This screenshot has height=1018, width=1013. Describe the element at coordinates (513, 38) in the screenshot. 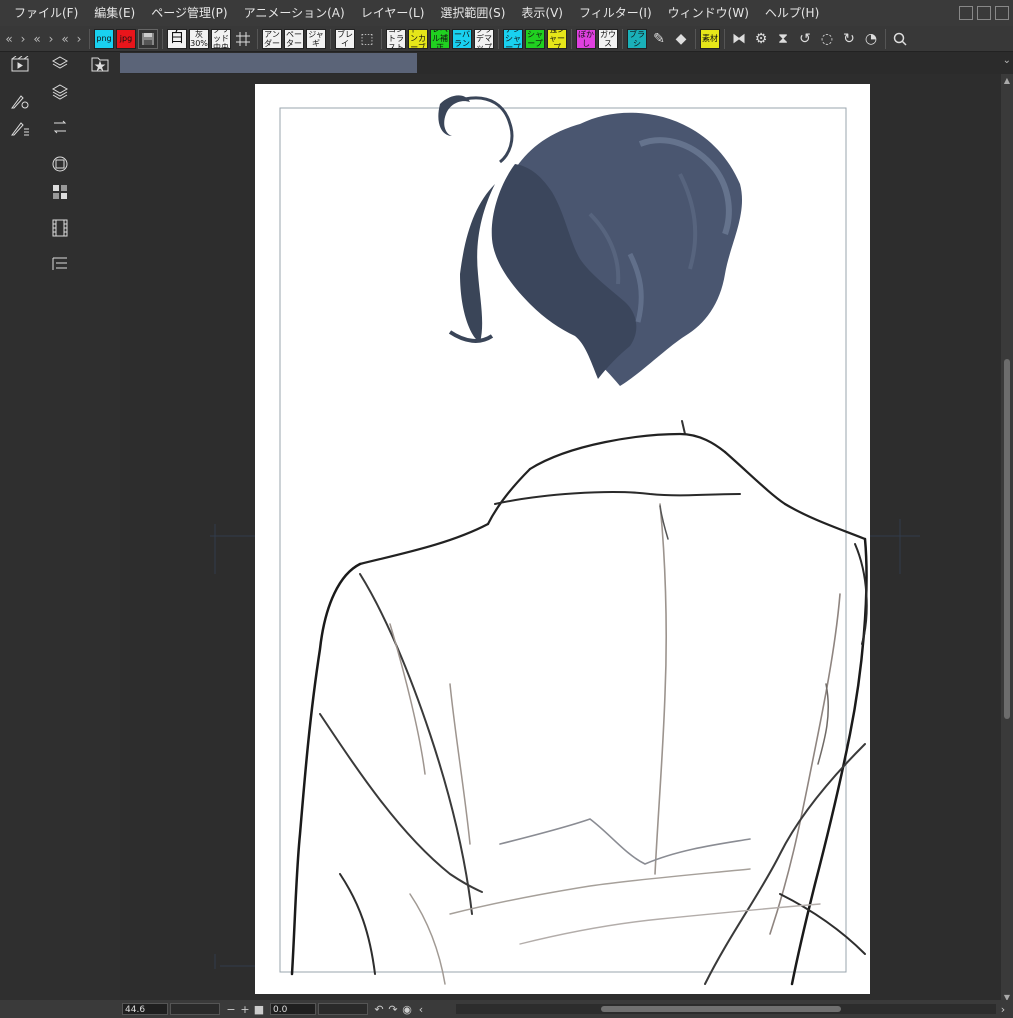

I see `unsharp-button: アンシャープ` at that location.